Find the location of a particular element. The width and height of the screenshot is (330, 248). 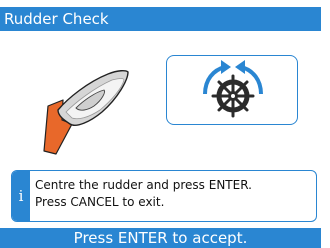

page-title: Rudder Check is located at coordinates (56, 19).